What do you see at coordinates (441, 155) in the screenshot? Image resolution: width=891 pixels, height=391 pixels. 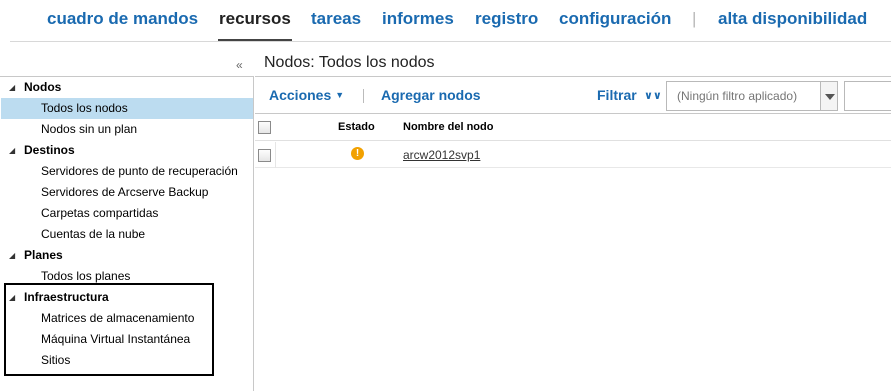 I see `node-name-link: arcw2012svp1` at bounding box center [441, 155].